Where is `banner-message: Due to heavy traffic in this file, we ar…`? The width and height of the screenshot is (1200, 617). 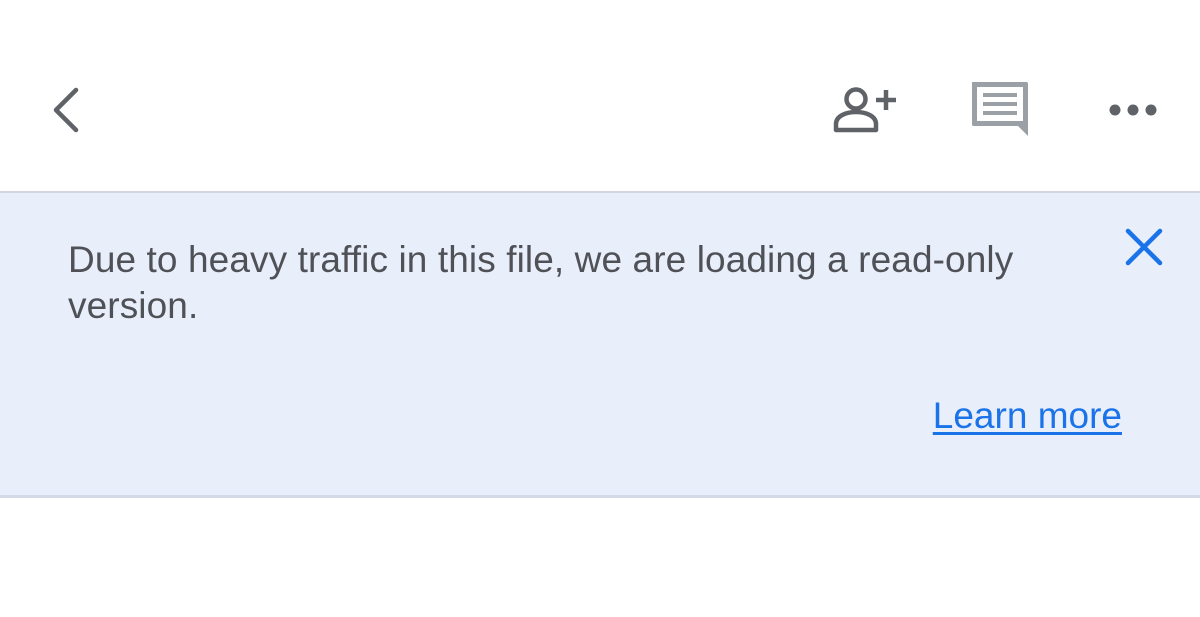
banner-message: Due to heavy traffic in this file, we ar… is located at coordinates (541, 282).